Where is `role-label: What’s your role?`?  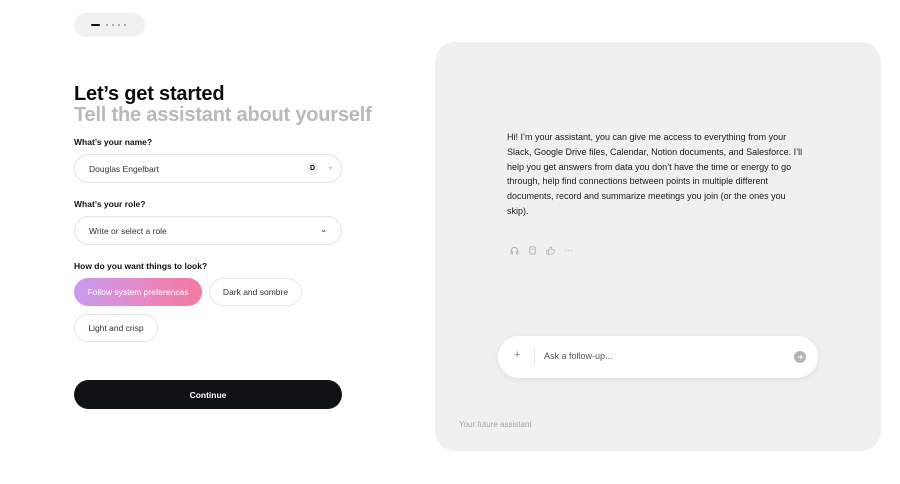 role-label: What’s your role? is located at coordinates (110, 204).